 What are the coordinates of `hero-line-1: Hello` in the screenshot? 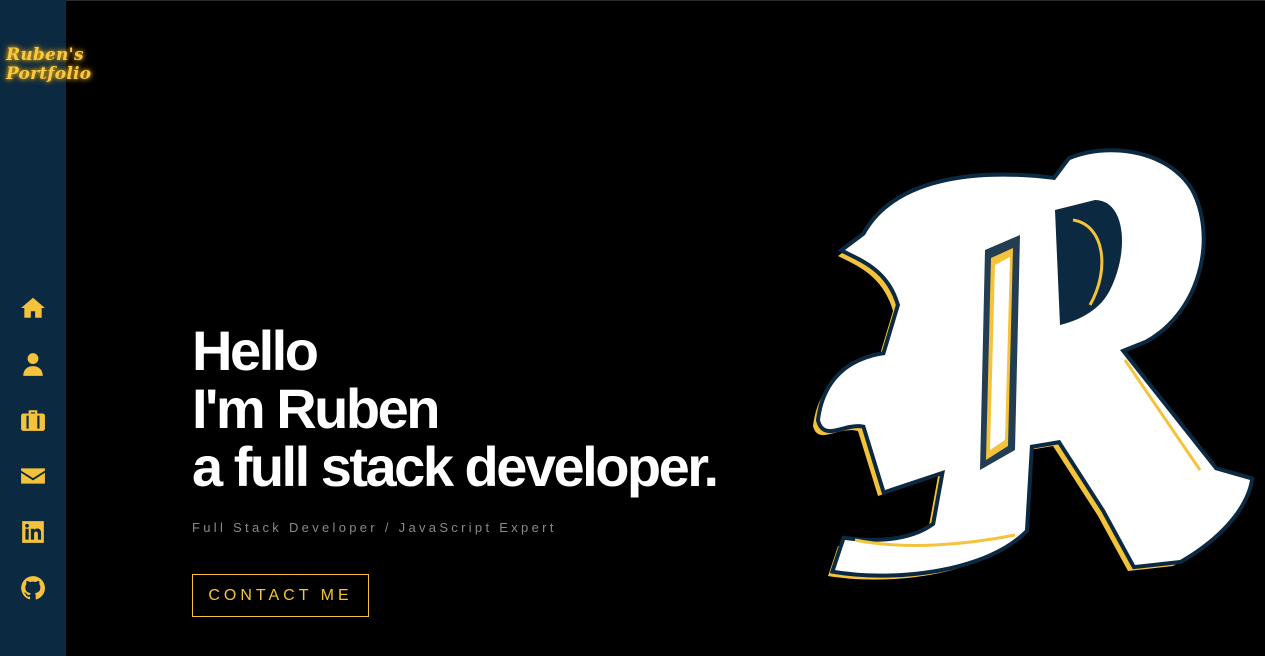 It's located at (255, 350).